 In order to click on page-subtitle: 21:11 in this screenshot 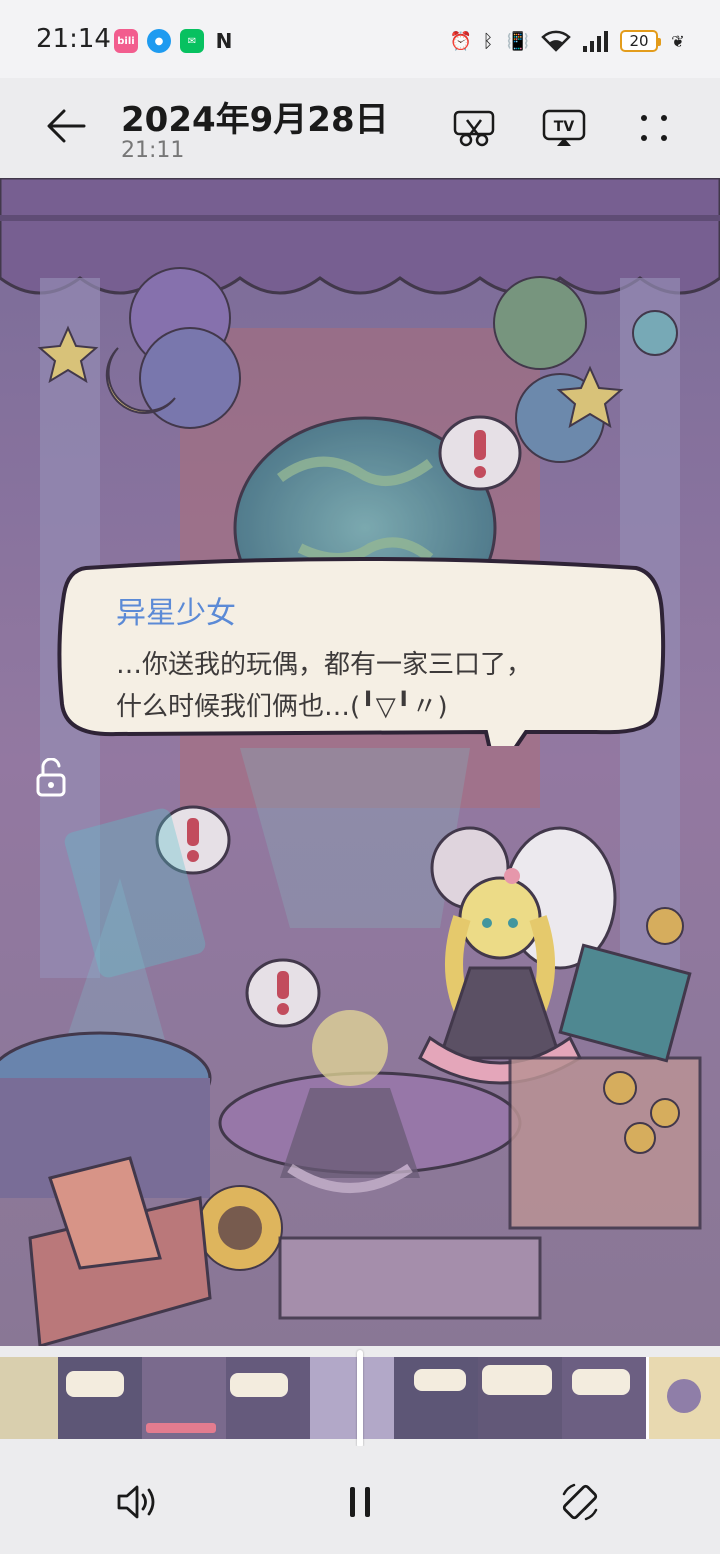, I will do `click(153, 150)`.